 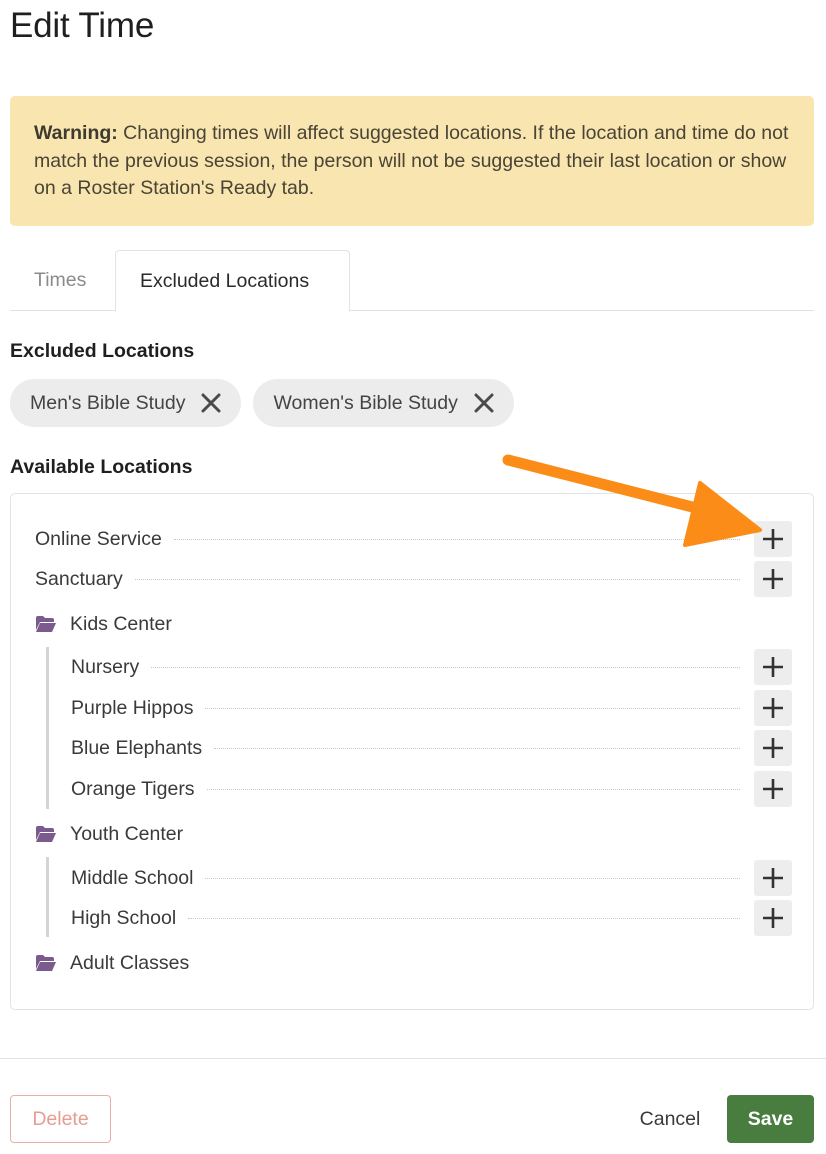 I want to click on tab-bar: Times Excluded Locations, so click(x=412, y=281).